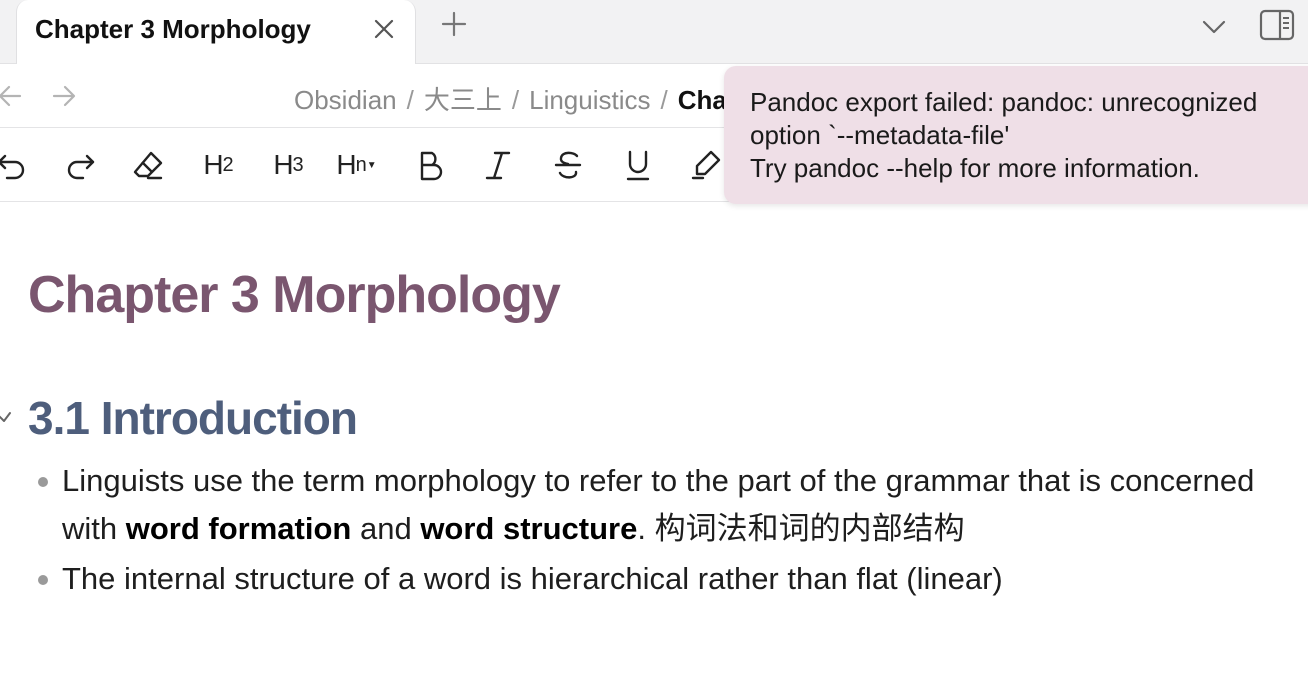  I want to click on close-icon, so click(384, 29).